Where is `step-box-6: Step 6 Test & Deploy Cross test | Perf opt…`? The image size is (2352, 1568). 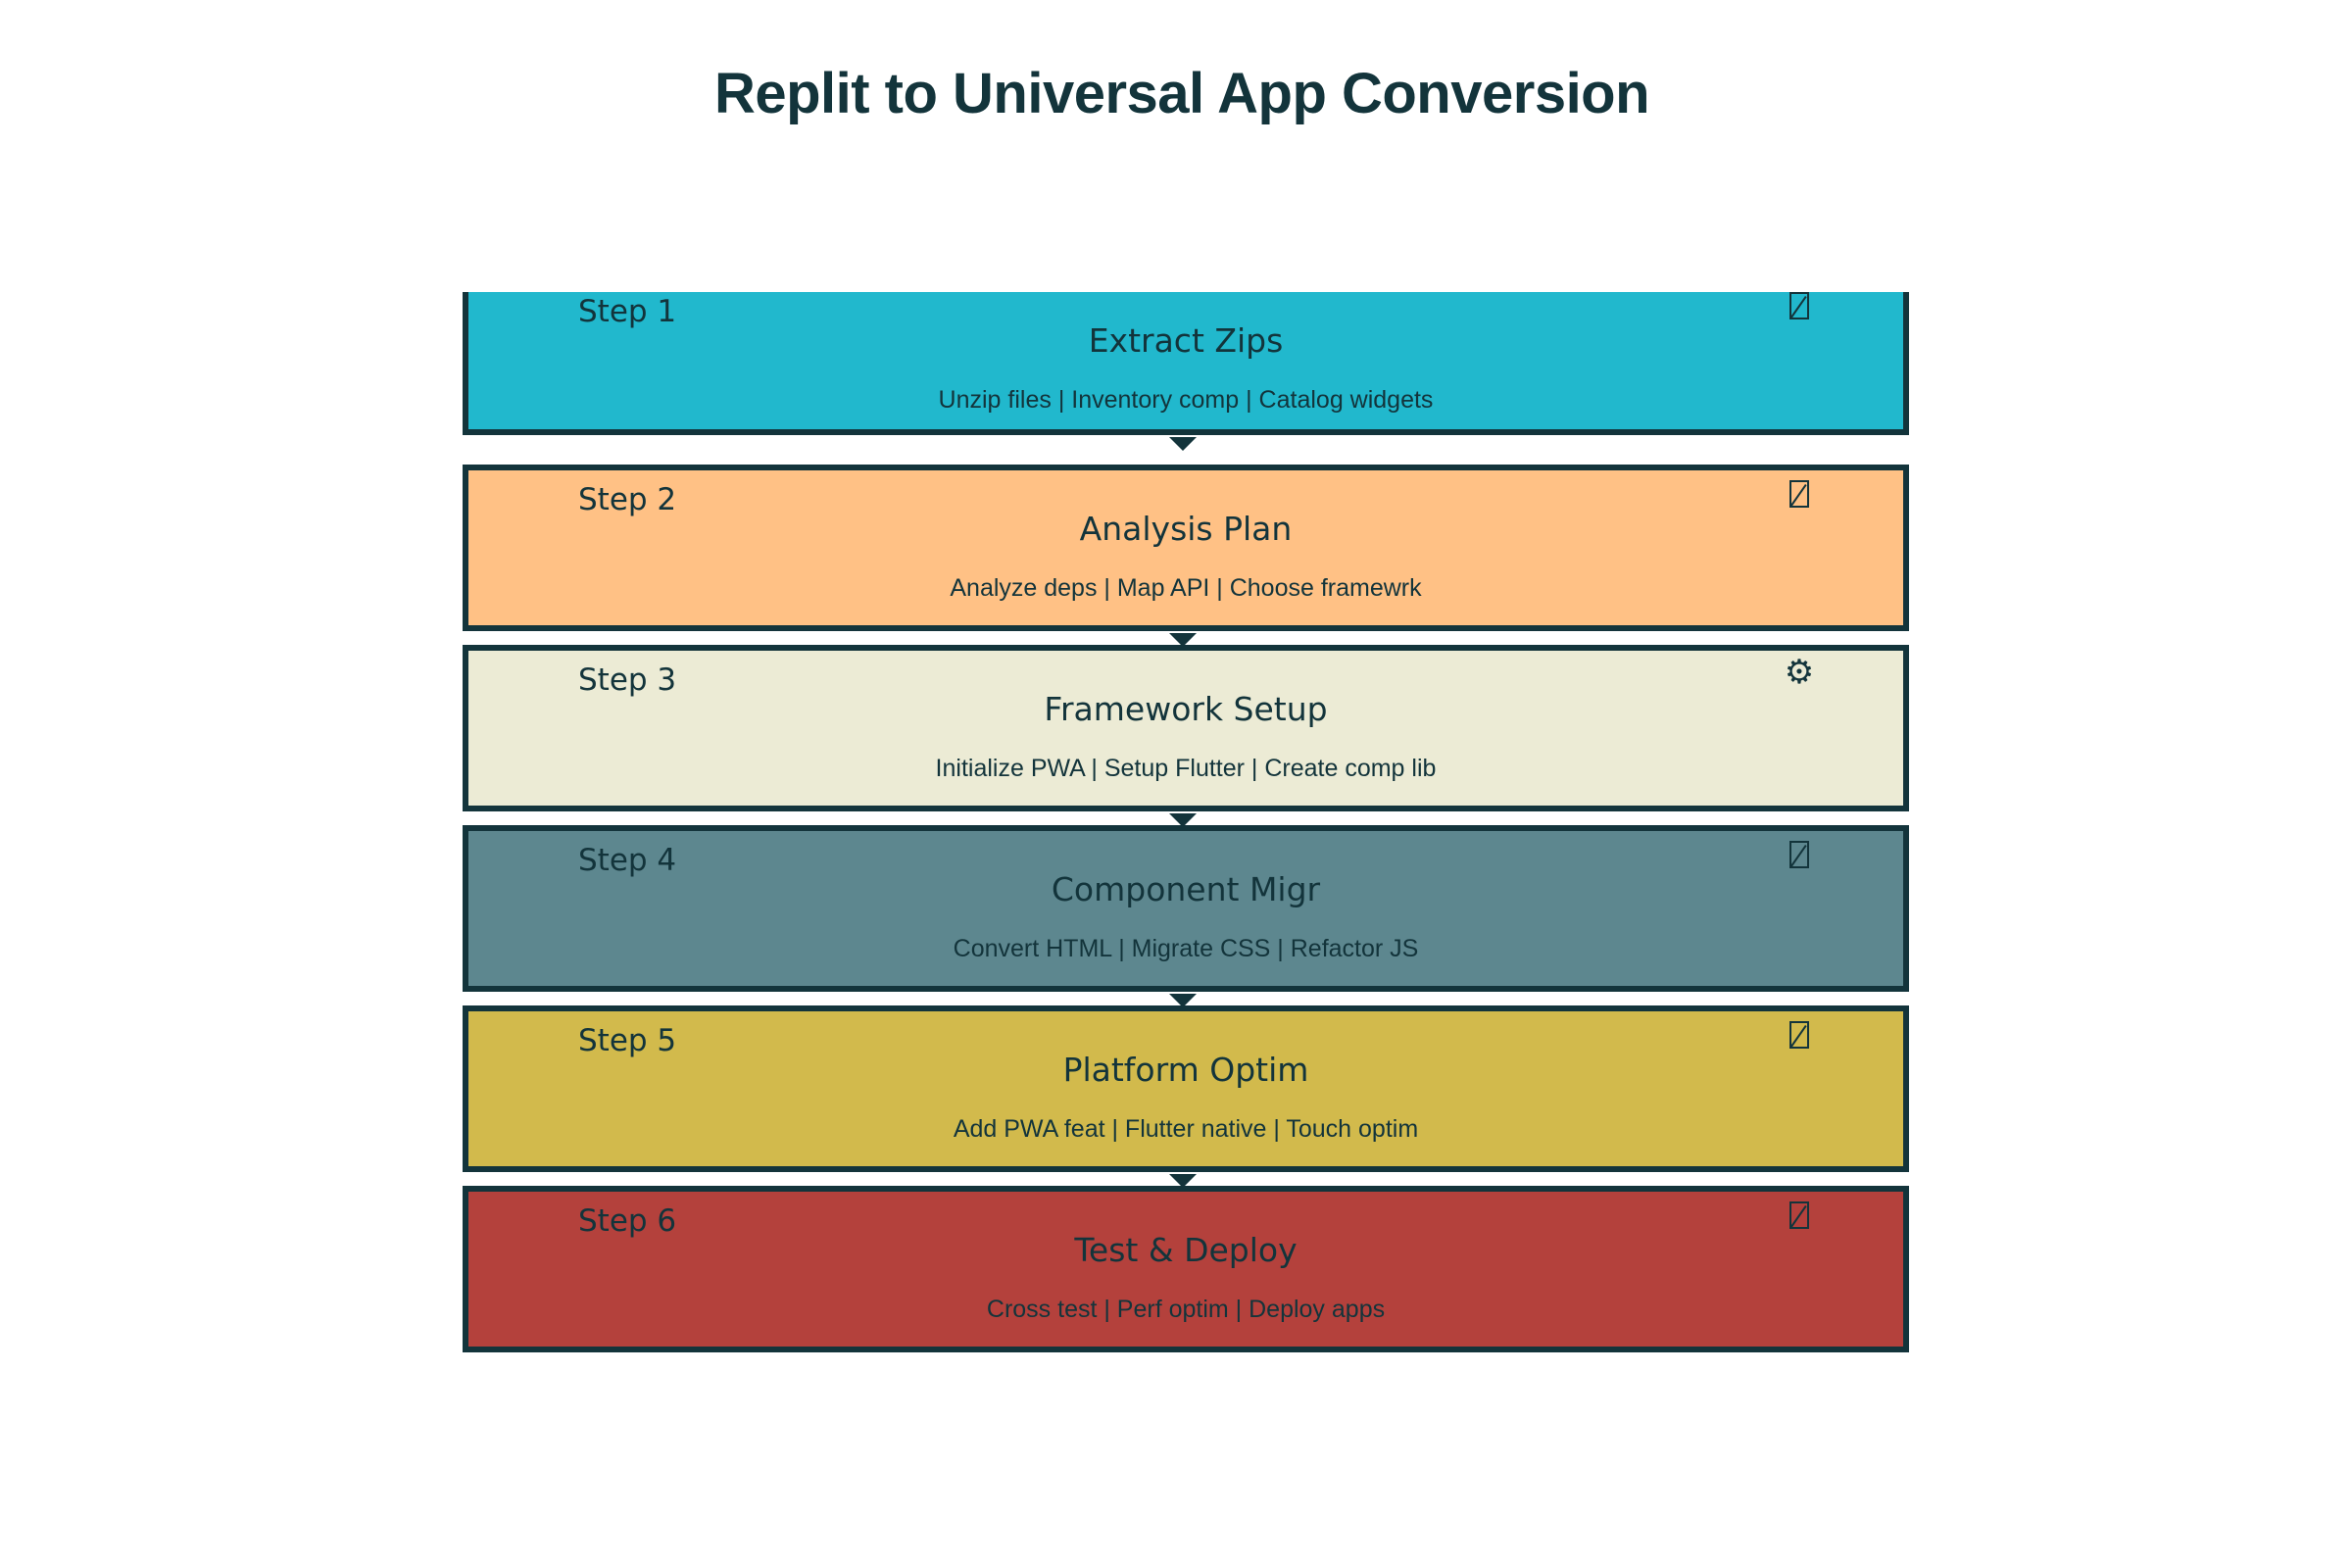 step-box-6: Step 6 Test & Deploy Cross test | Perf opt… is located at coordinates (1186, 1269).